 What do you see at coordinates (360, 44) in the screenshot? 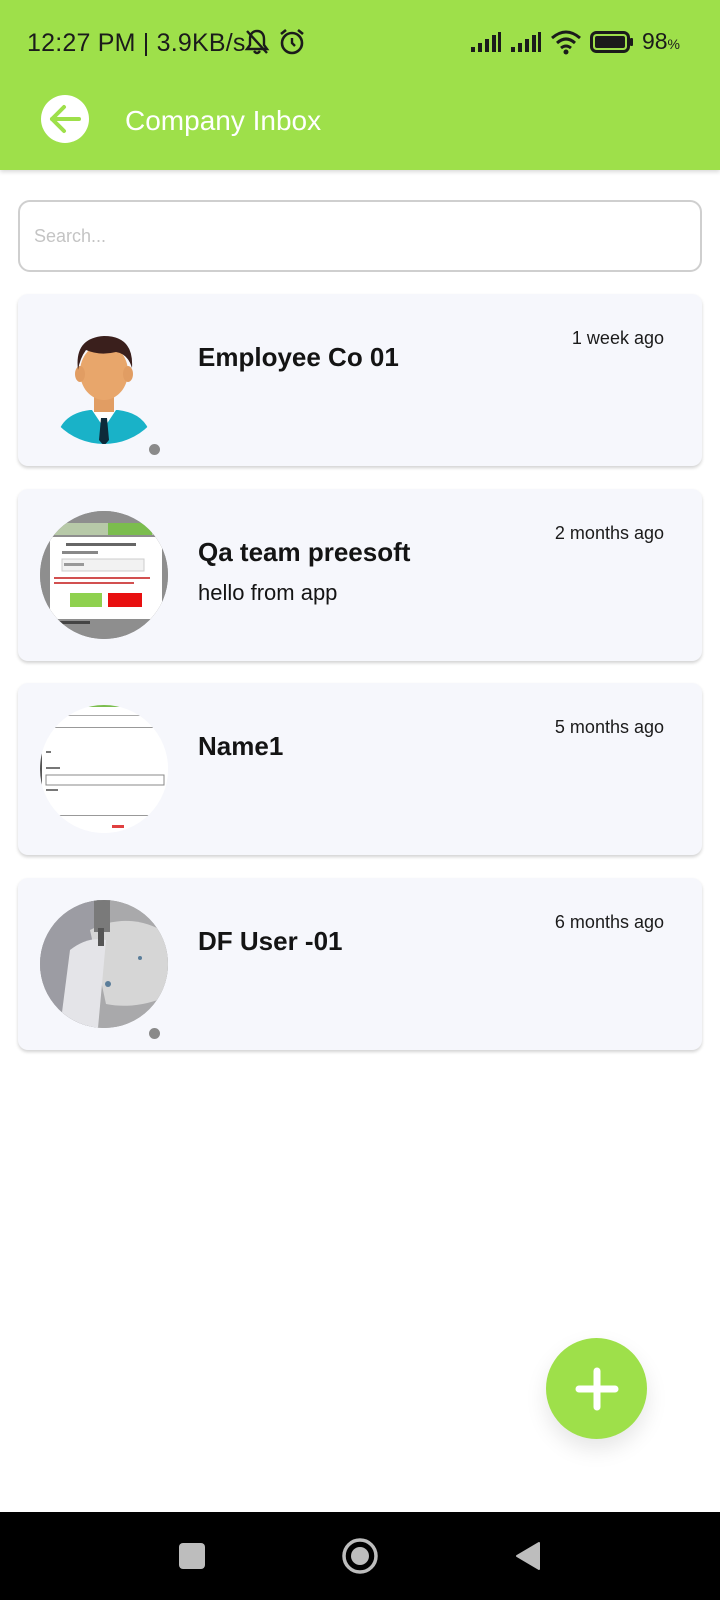
I see `status-bar: 12:27 PM | 3.9KB/s 98%` at bounding box center [360, 44].